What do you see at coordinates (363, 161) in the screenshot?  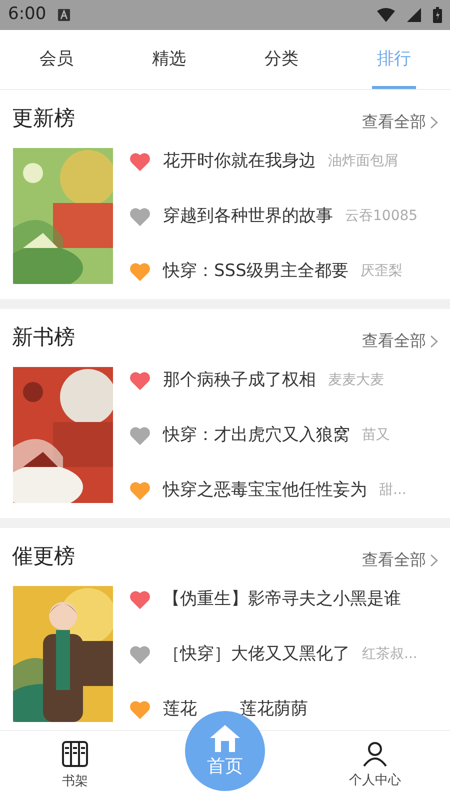 I see `book-author: 油炸面包屑` at bounding box center [363, 161].